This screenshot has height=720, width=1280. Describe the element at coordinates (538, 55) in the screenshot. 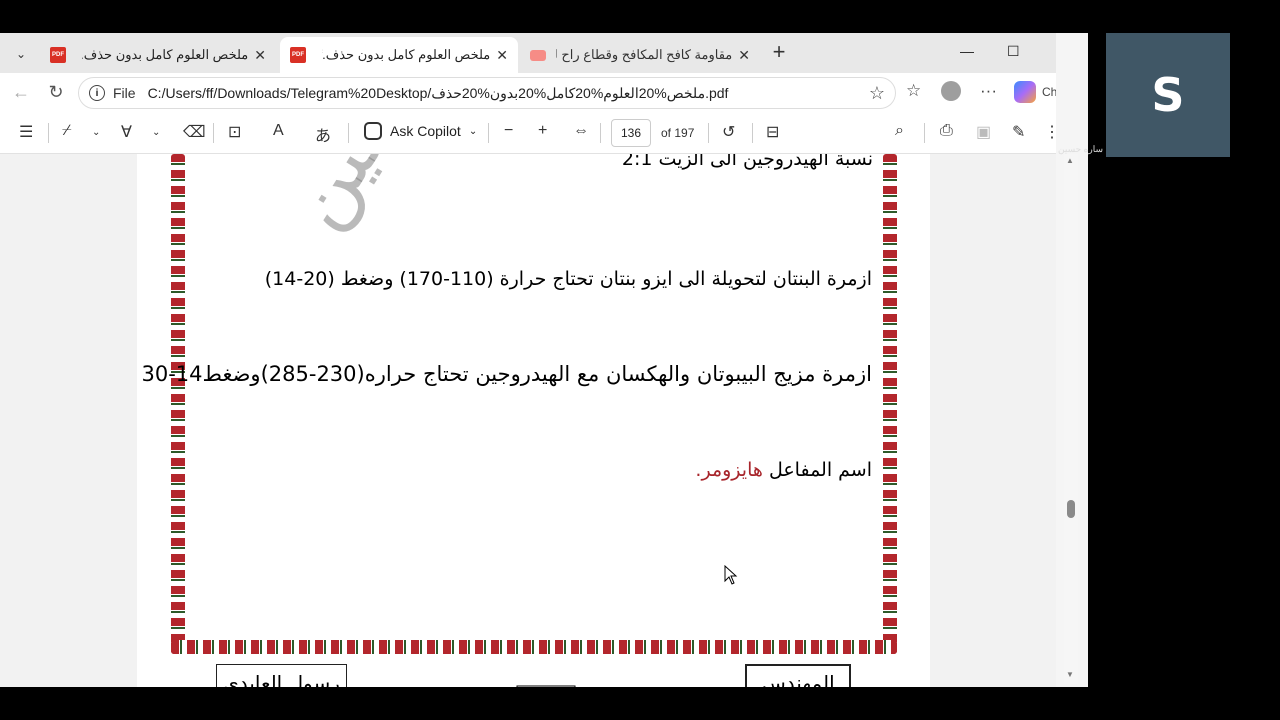

I see `youtube-icon` at that location.